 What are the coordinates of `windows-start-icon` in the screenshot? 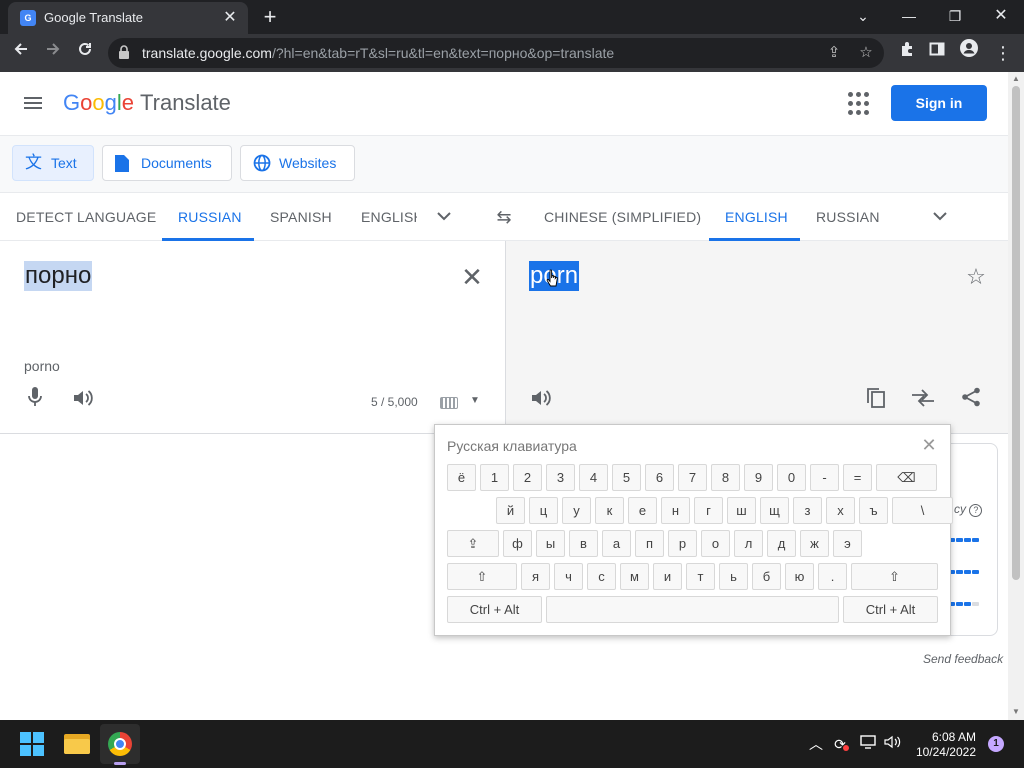 It's located at (32, 744).